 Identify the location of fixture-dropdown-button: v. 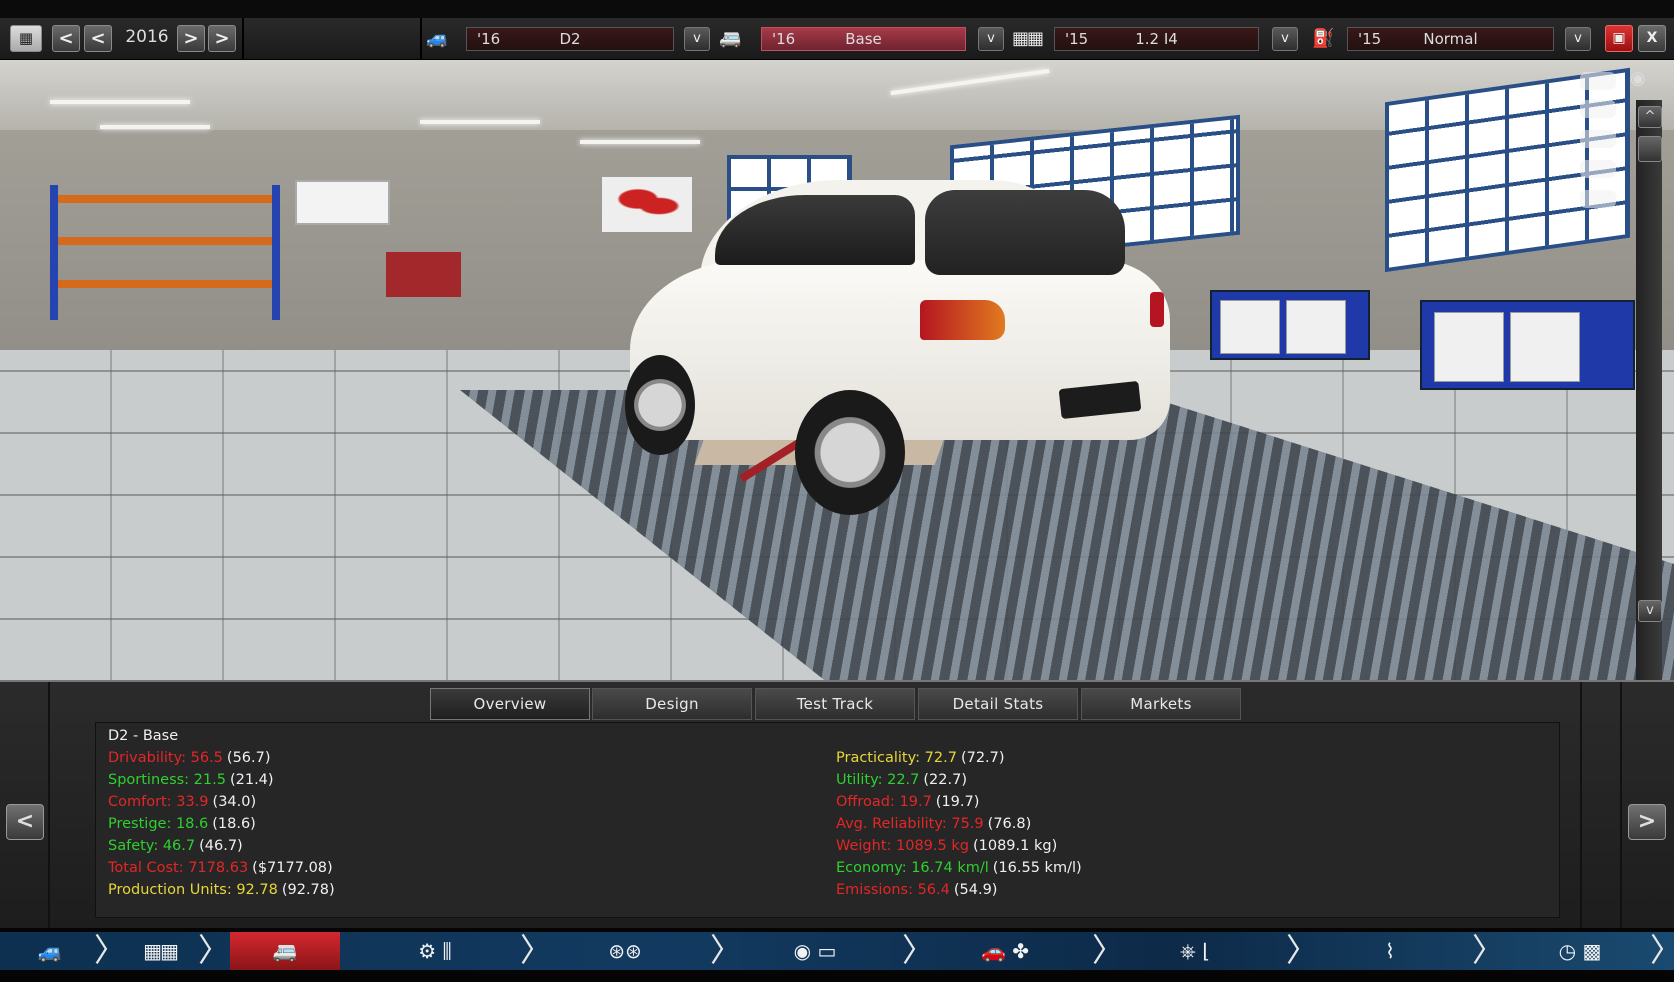
(1578, 39).